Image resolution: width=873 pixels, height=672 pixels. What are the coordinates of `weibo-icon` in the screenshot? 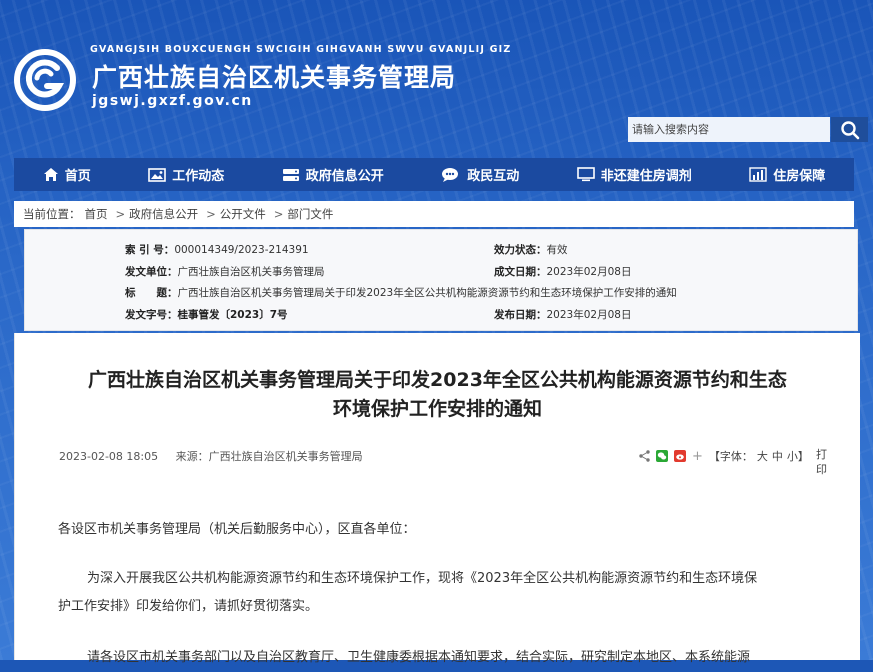 It's located at (680, 456).